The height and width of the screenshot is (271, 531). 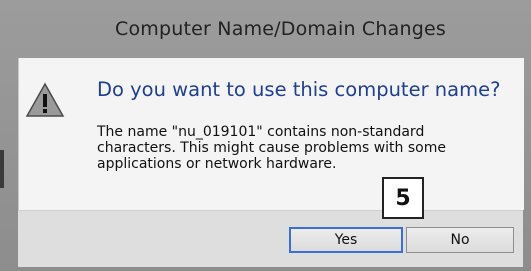 I want to click on step-callout: 5, so click(x=403, y=198).